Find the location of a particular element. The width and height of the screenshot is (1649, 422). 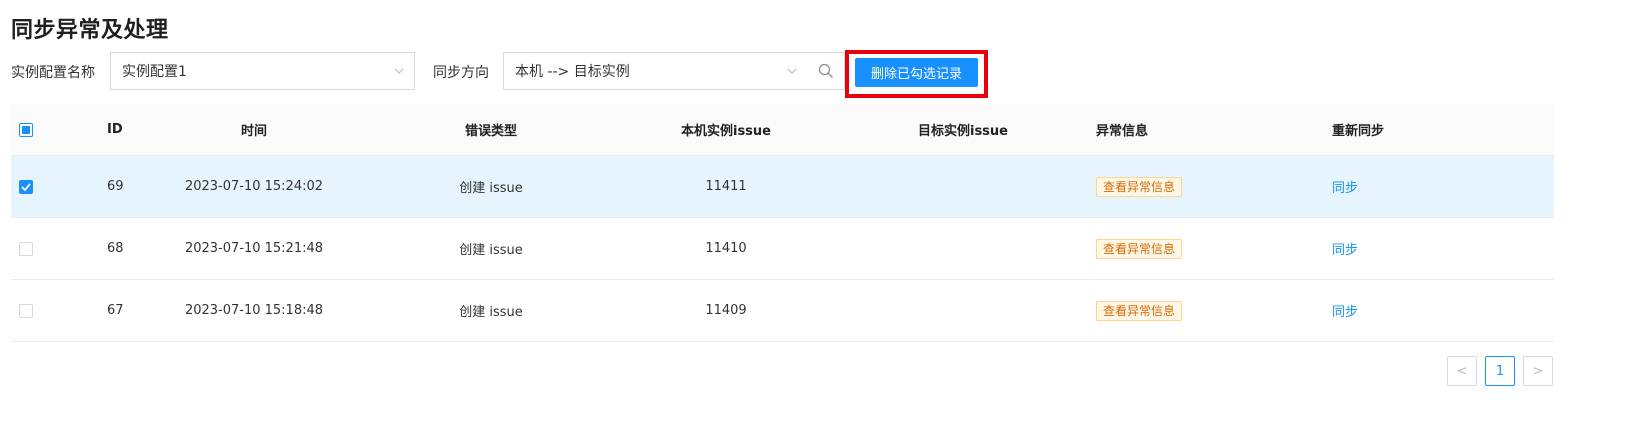

header-time: 时间 is located at coordinates (253, 131).